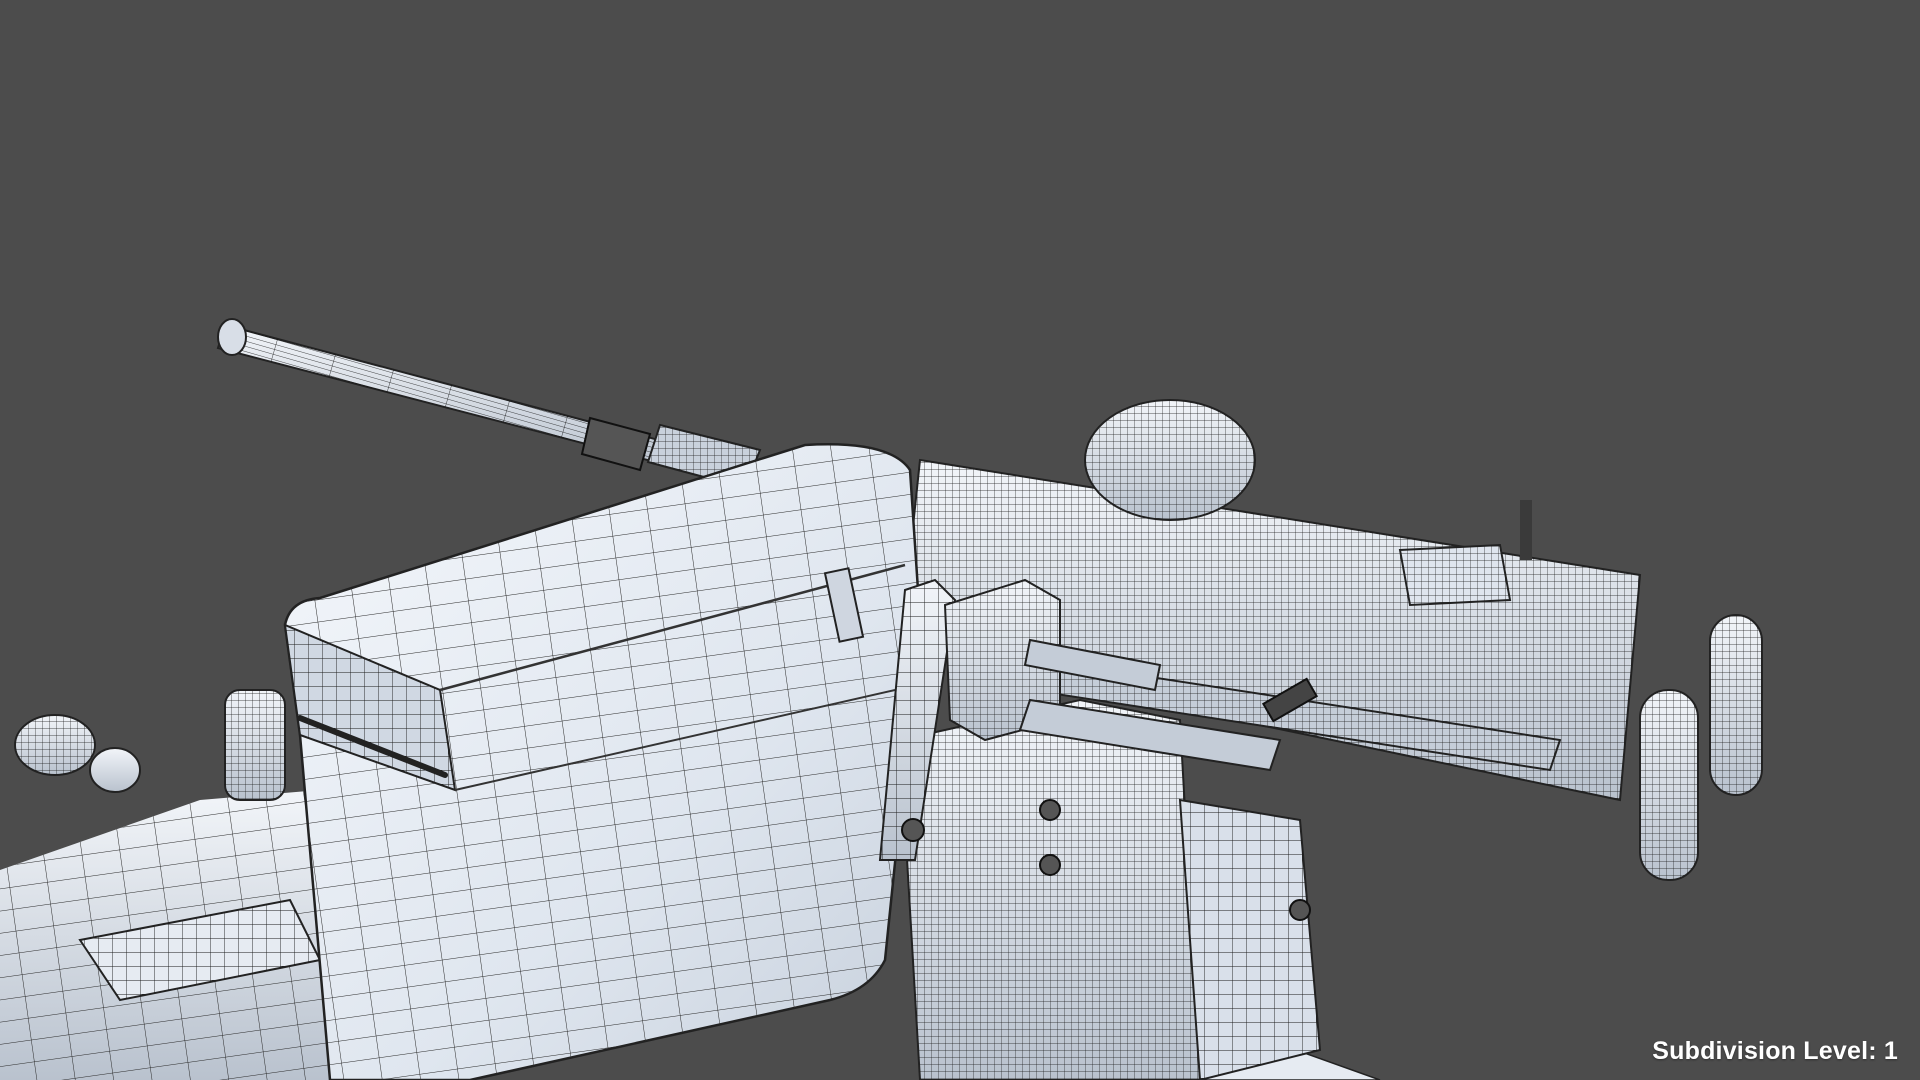 Image resolution: width=1920 pixels, height=1080 pixels. I want to click on subdivision-level-label: Subdivision Level: 1, so click(1775, 1051).